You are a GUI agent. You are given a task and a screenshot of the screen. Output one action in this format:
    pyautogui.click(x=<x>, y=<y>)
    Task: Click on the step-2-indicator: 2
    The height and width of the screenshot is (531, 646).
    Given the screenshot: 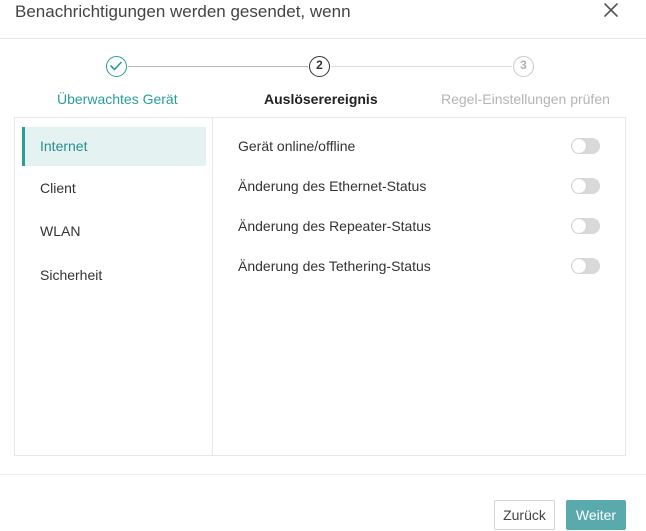 What is the action you would take?
    pyautogui.click(x=319, y=66)
    